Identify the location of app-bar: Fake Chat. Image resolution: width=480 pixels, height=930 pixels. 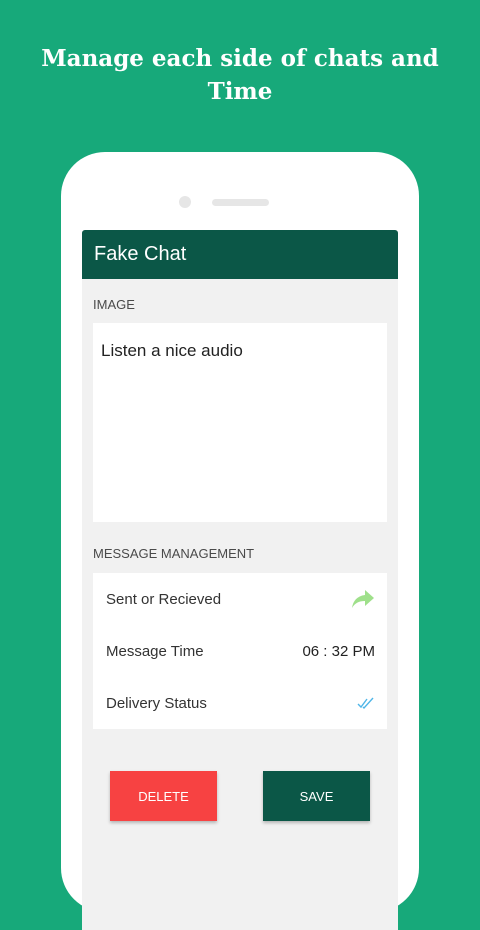
(240, 254).